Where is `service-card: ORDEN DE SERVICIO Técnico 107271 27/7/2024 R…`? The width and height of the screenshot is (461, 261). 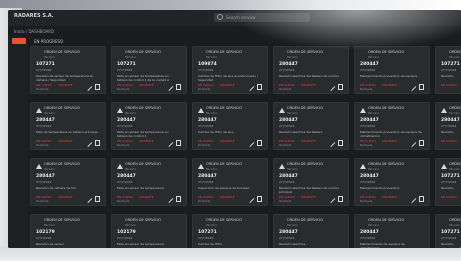
service-card: ORDEN DE SERVICIO Técnico 107271 27/7/2024 R… is located at coordinates (68, 70).